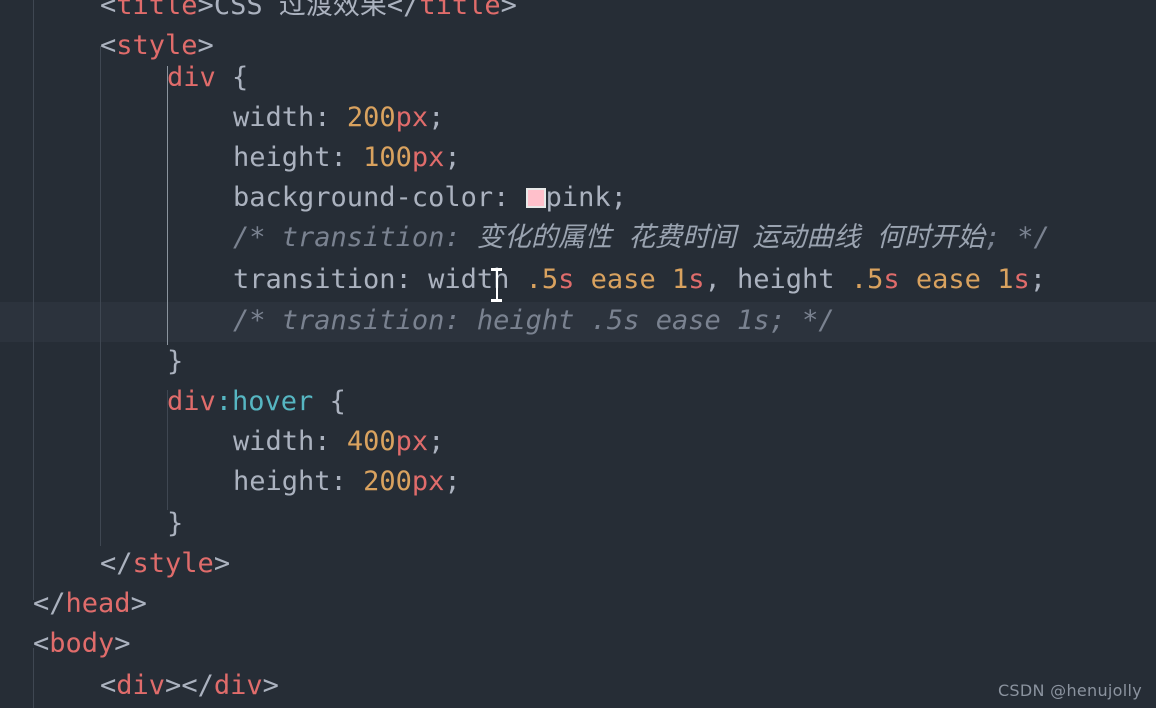  What do you see at coordinates (578, 524) in the screenshot?
I see `code-line-14: }` at bounding box center [578, 524].